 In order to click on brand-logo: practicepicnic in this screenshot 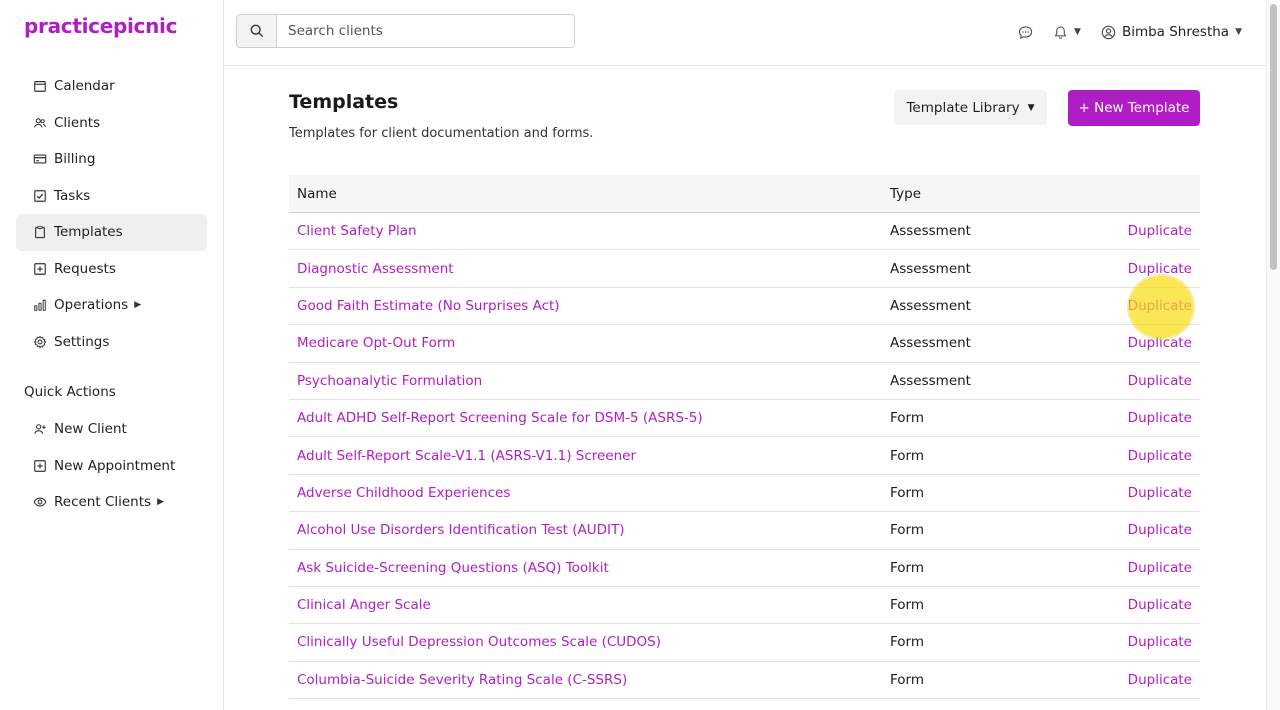, I will do `click(100, 26)`.